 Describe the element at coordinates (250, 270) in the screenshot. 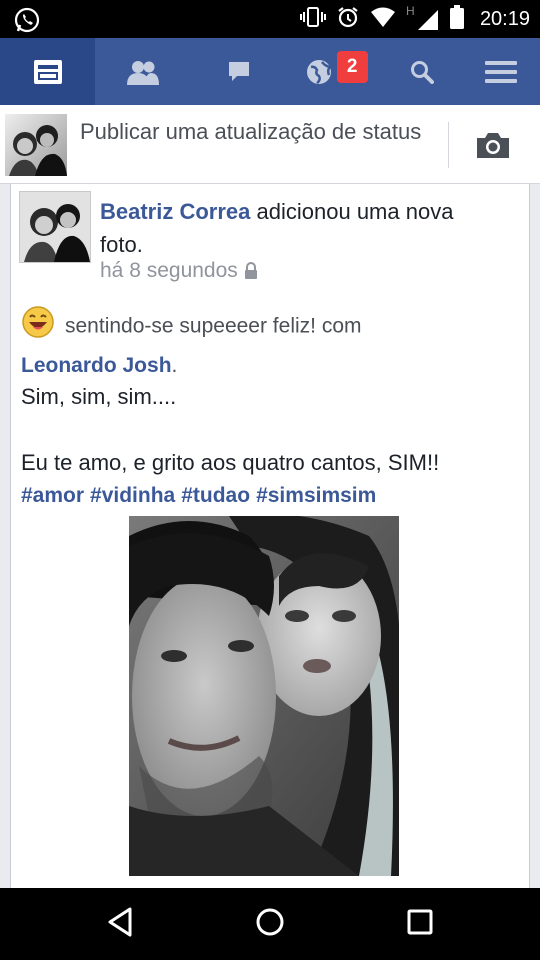

I see `lock-icon` at that location.